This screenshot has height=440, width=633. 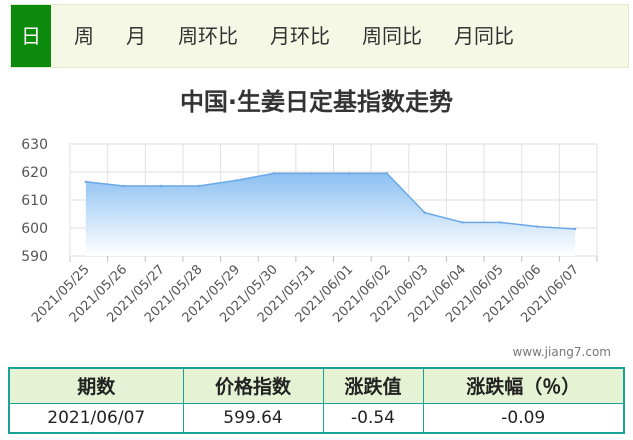 What do you see at coordinates (136, 36) in the screenshot?
I see `tab-month: 月` at bounding box center [136, 36].